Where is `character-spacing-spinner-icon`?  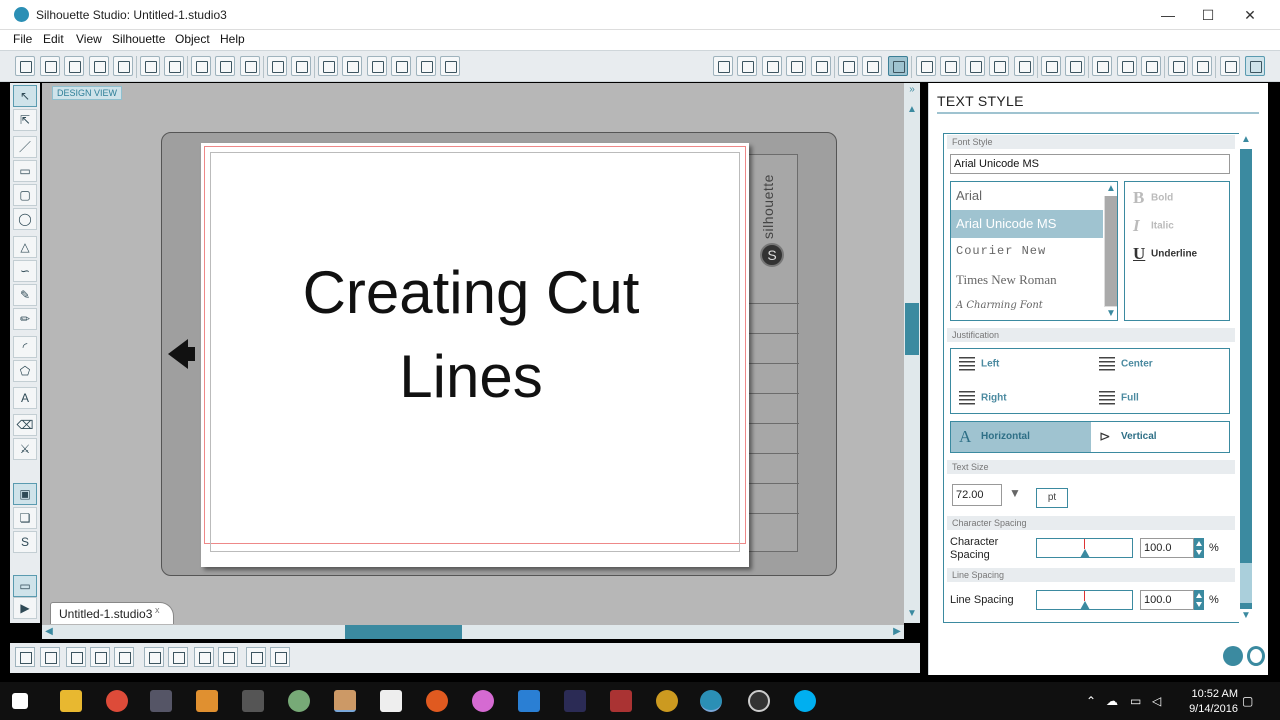
character-spacing-spinner-icon is located at coordinates (1199, 548).